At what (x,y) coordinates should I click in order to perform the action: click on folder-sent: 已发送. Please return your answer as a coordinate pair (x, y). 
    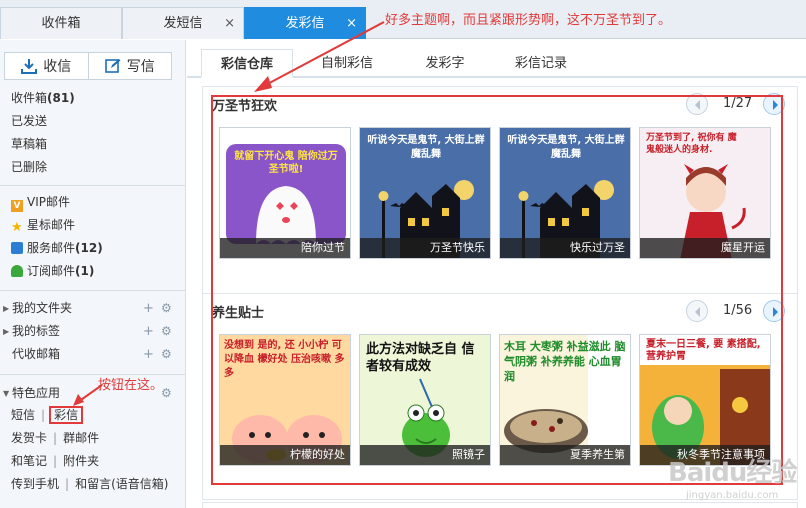
    Looking at the image, I should click on (43, 121).